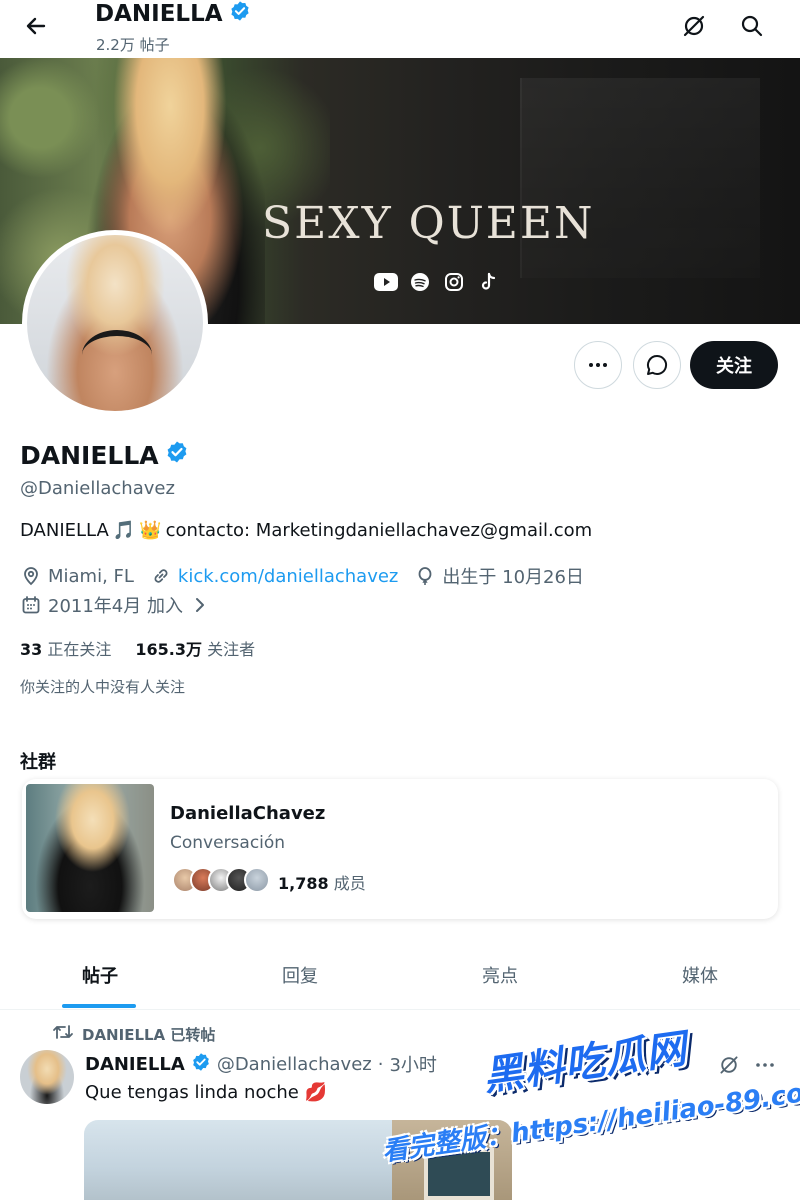  What do you see at coordinates (64, 530) in the screenshot?
I see `bio-name: DANIELLA` at bounding box center [64, 530].